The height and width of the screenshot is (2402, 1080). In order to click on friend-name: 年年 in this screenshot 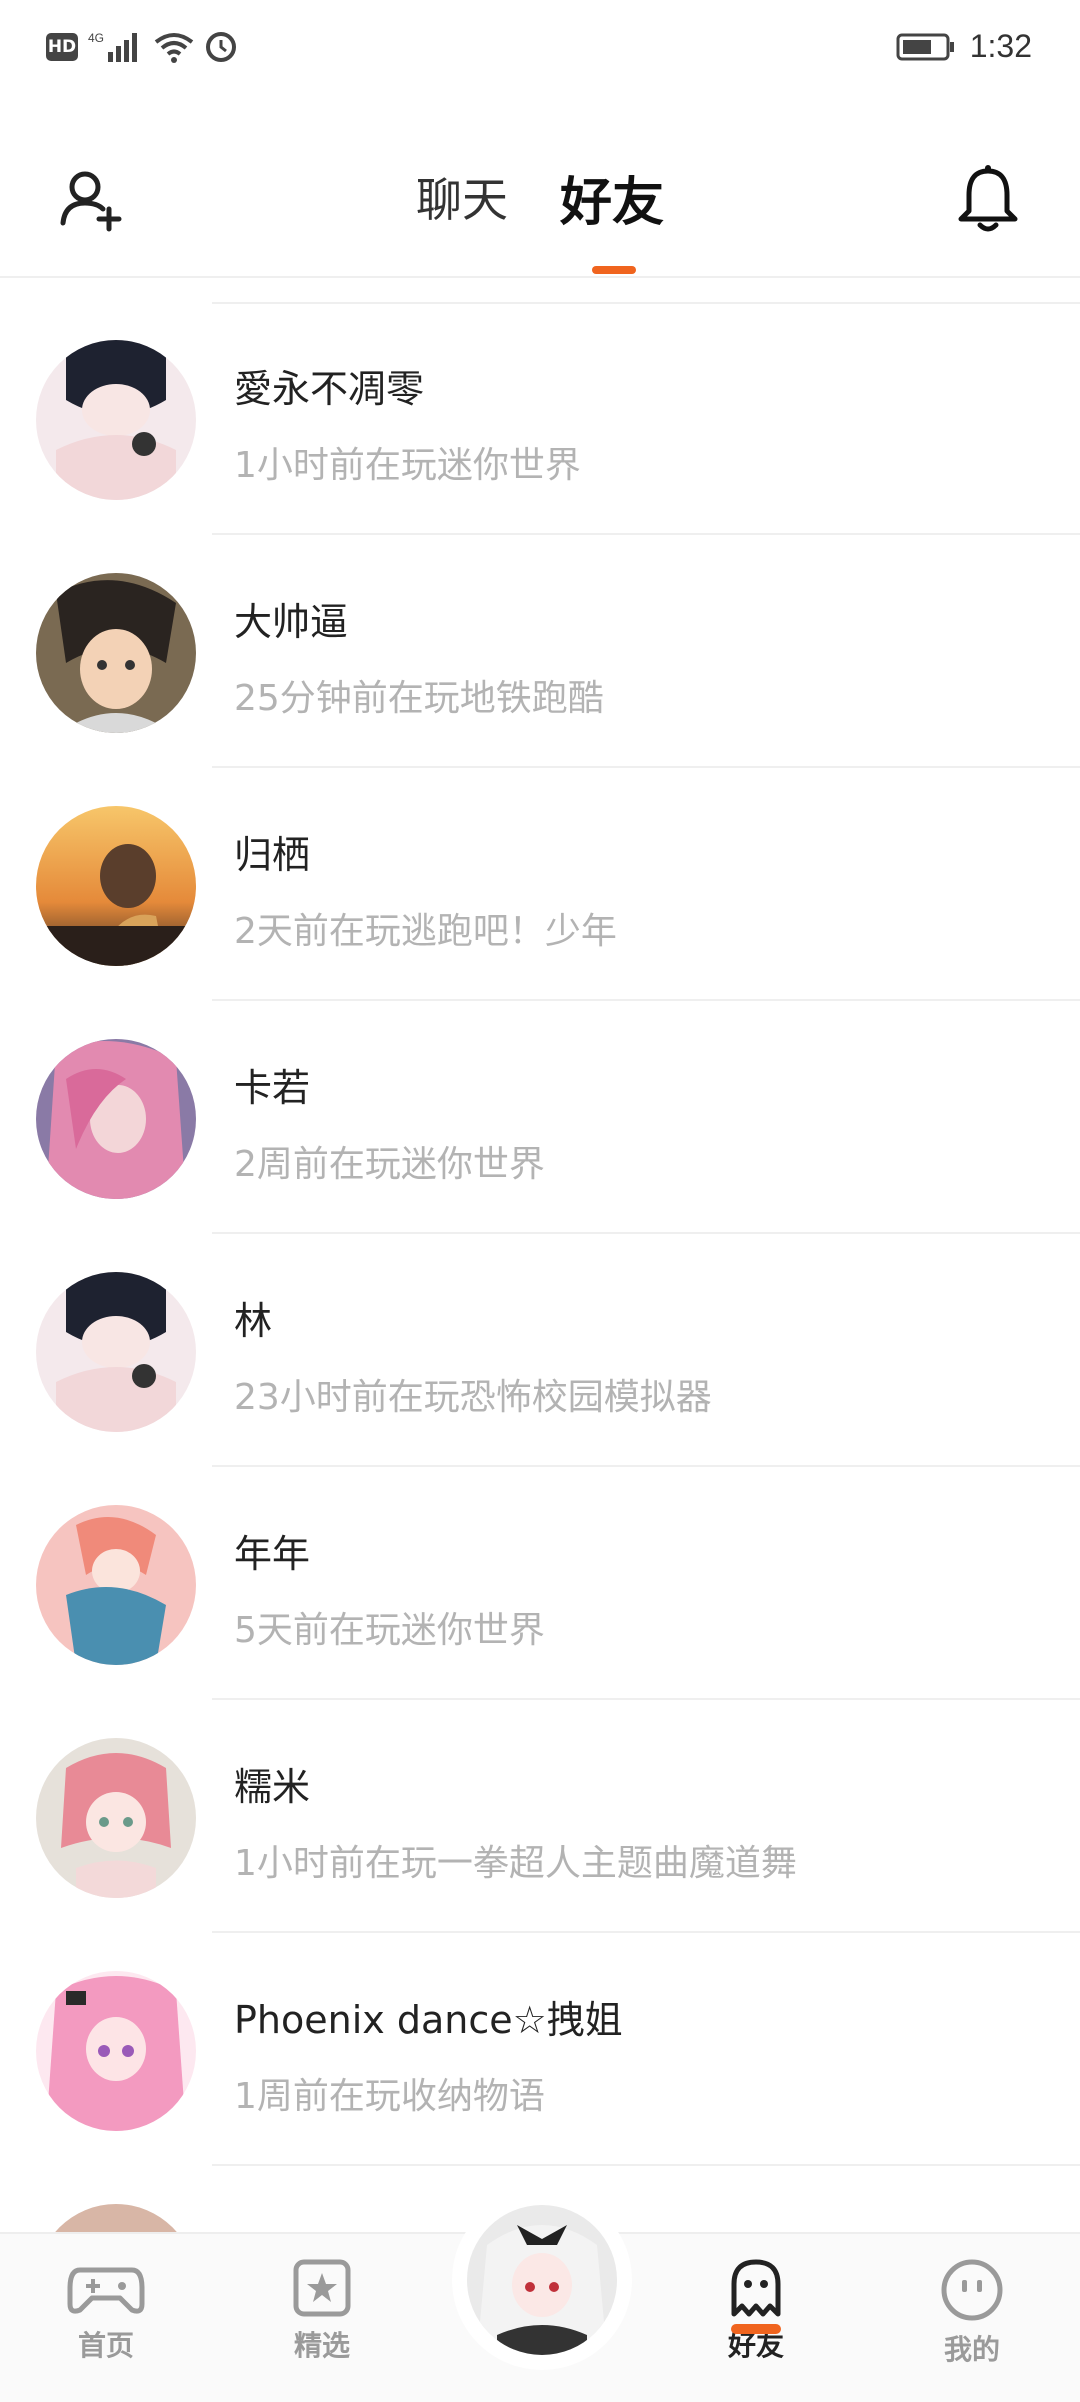, I will do `click(272, 1554)`.